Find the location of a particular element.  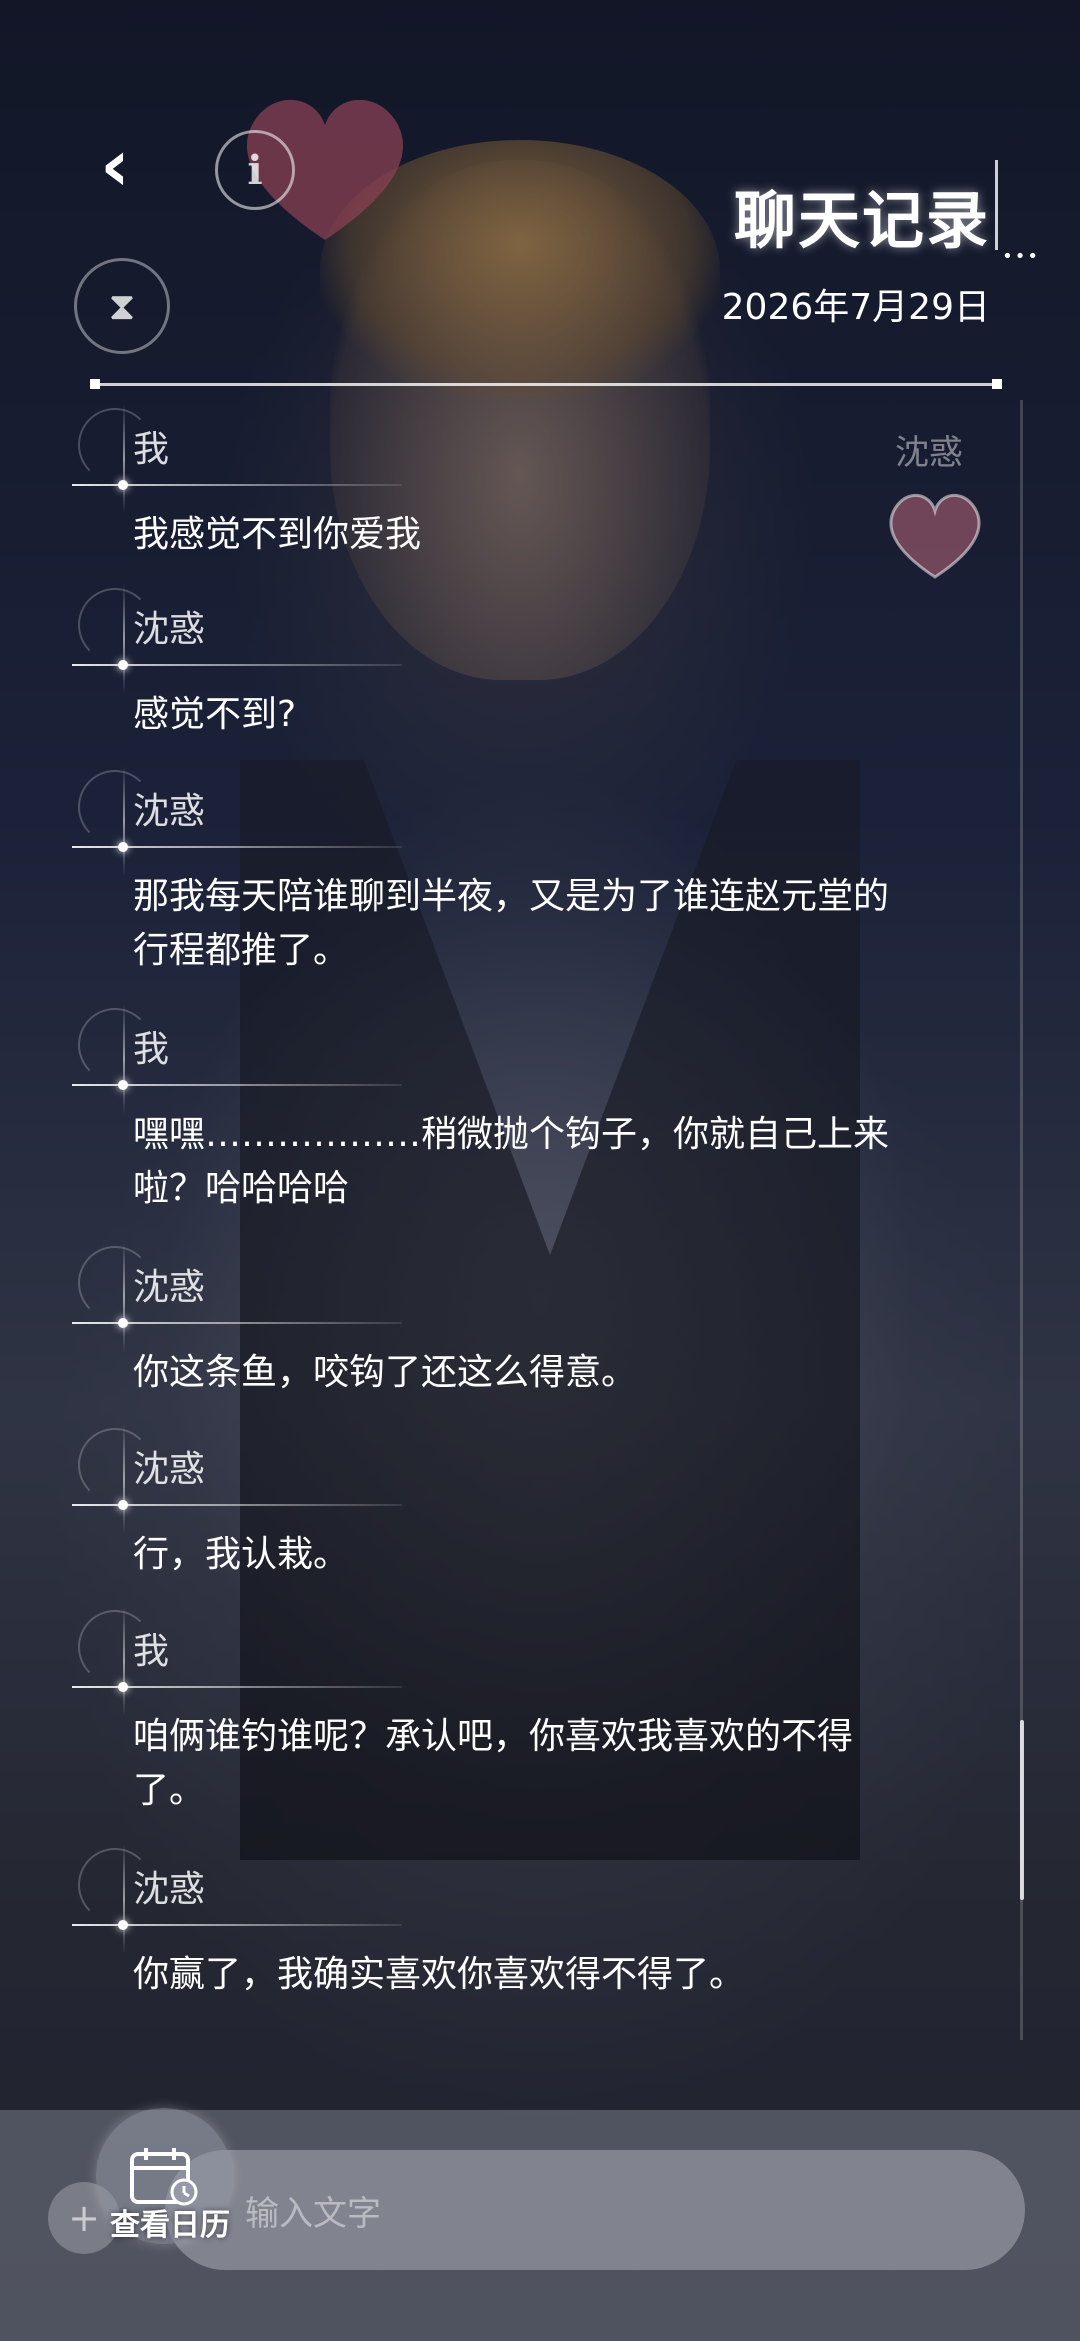

message-text: 你这条鱼，咬钩了还这么得意。 is located at coordinates (385, 1372).